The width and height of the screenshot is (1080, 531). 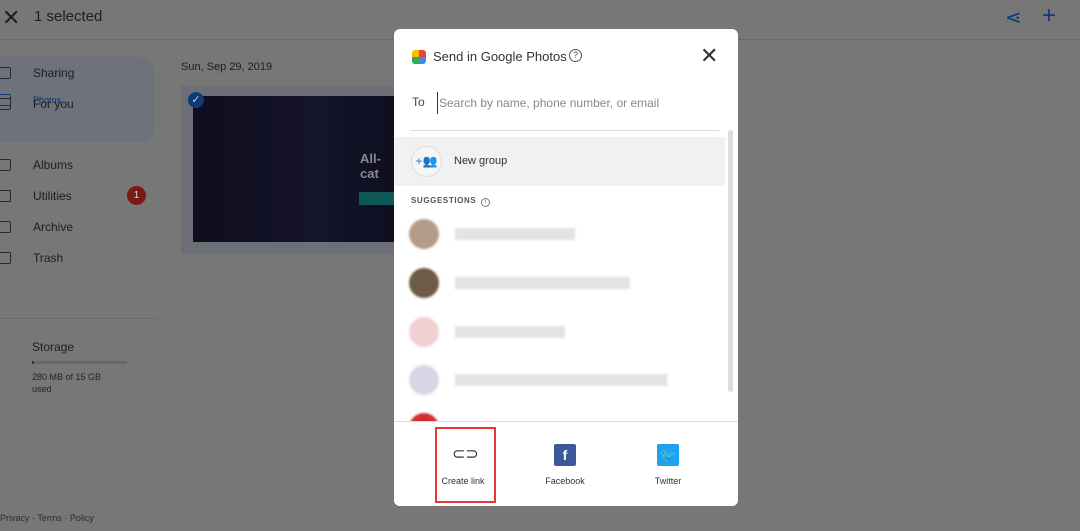 I want to click on sidebar-item-archive: Archive, so click(x=80, y=226).